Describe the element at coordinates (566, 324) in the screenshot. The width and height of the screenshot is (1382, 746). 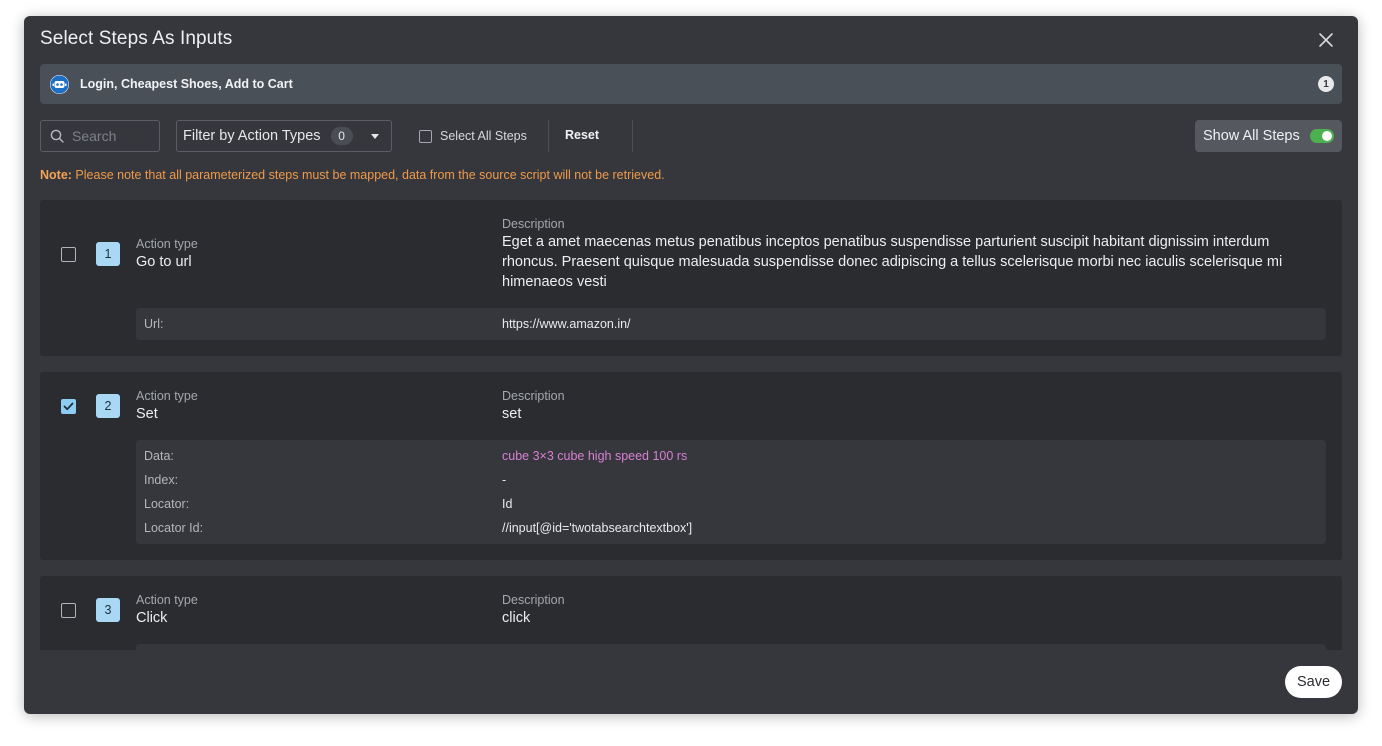
I see `param-value: https://www.amazon.in/` at that location.